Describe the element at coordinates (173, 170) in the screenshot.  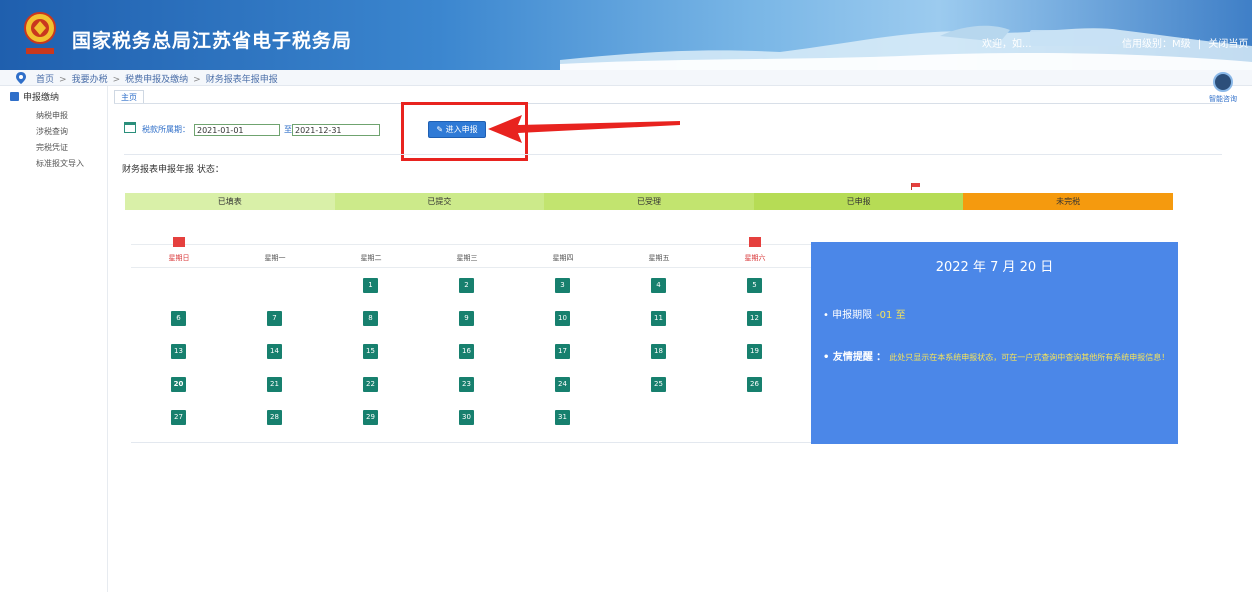
I see `status-title: 财务报表申报年报 状态：` at that location.